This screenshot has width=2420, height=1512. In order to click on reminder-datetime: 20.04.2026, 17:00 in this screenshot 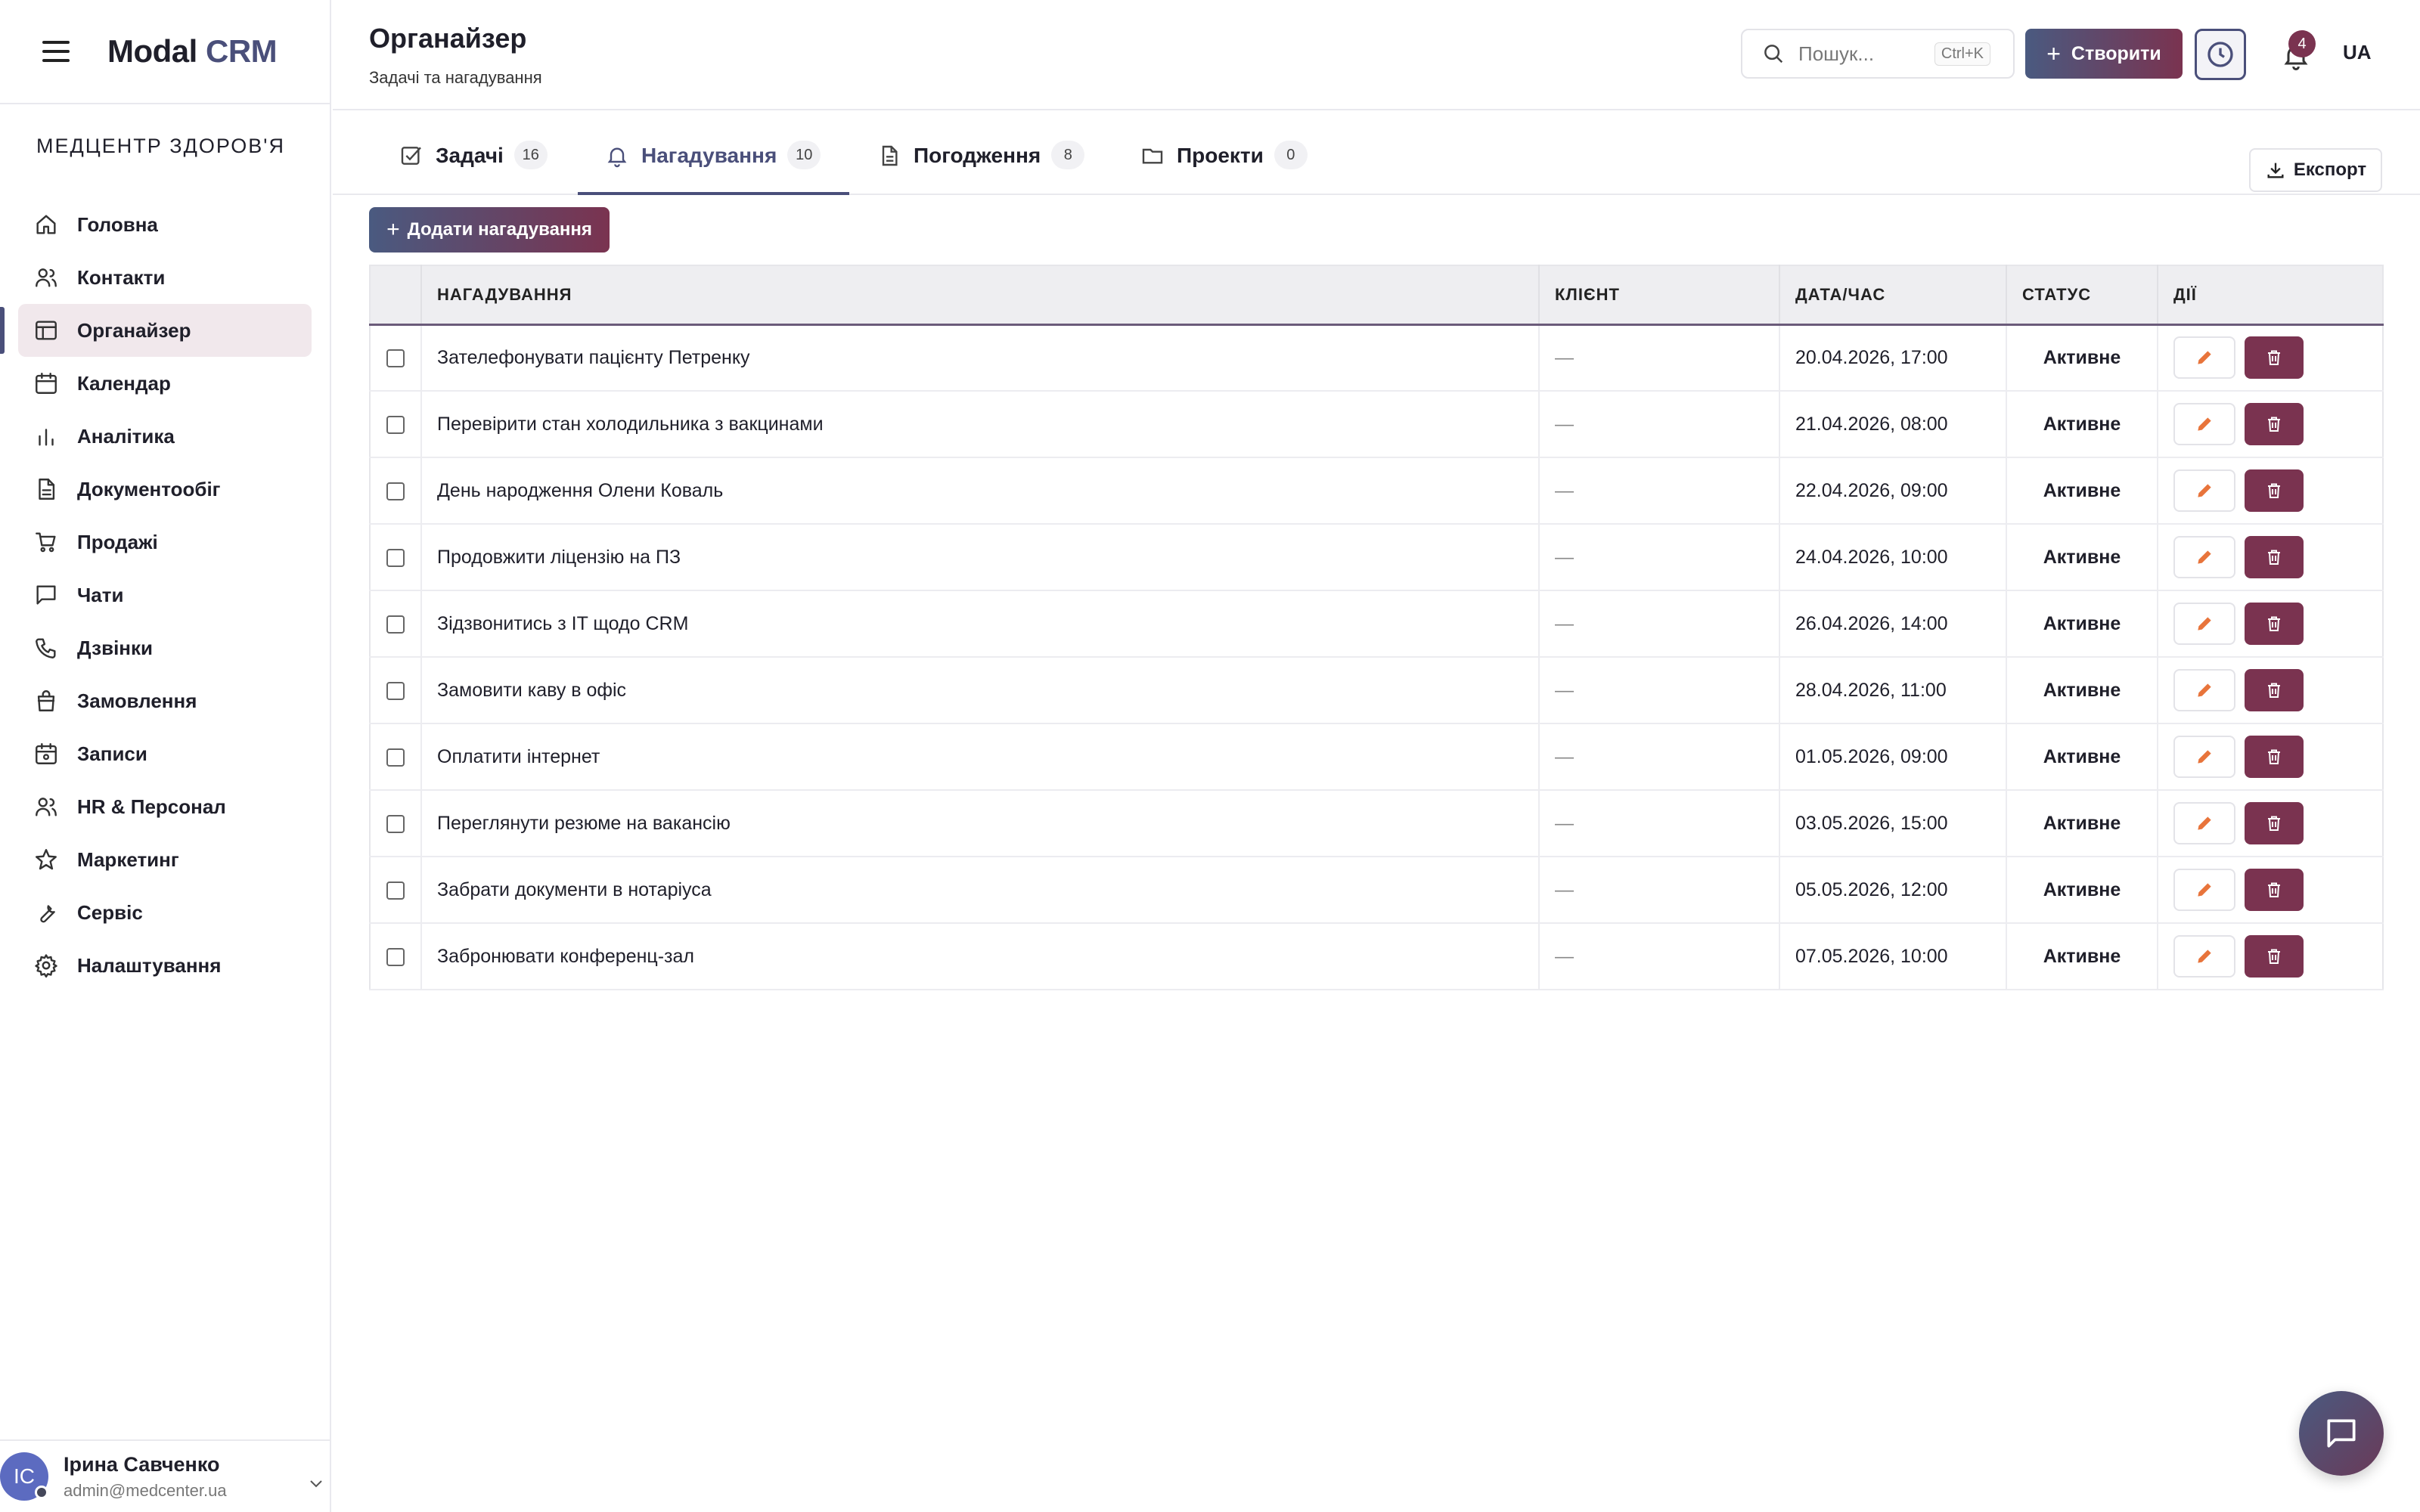, I will do `click(1893, 358)`.